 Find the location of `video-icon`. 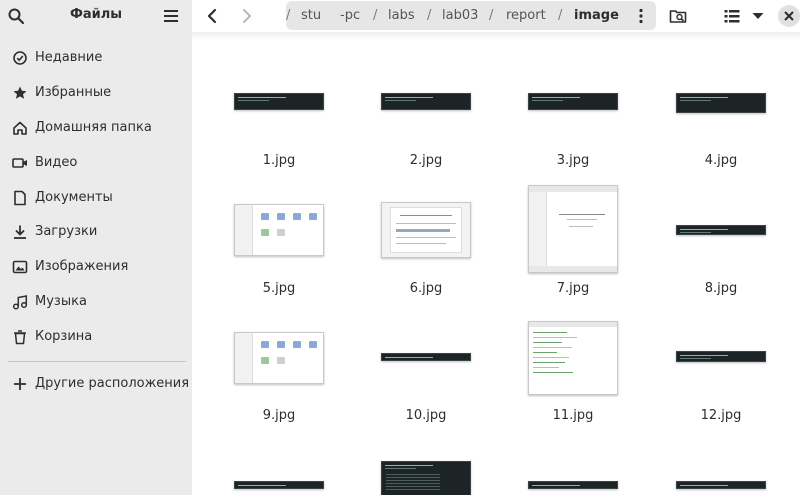

video-icon is located at coordinates (19, 163).